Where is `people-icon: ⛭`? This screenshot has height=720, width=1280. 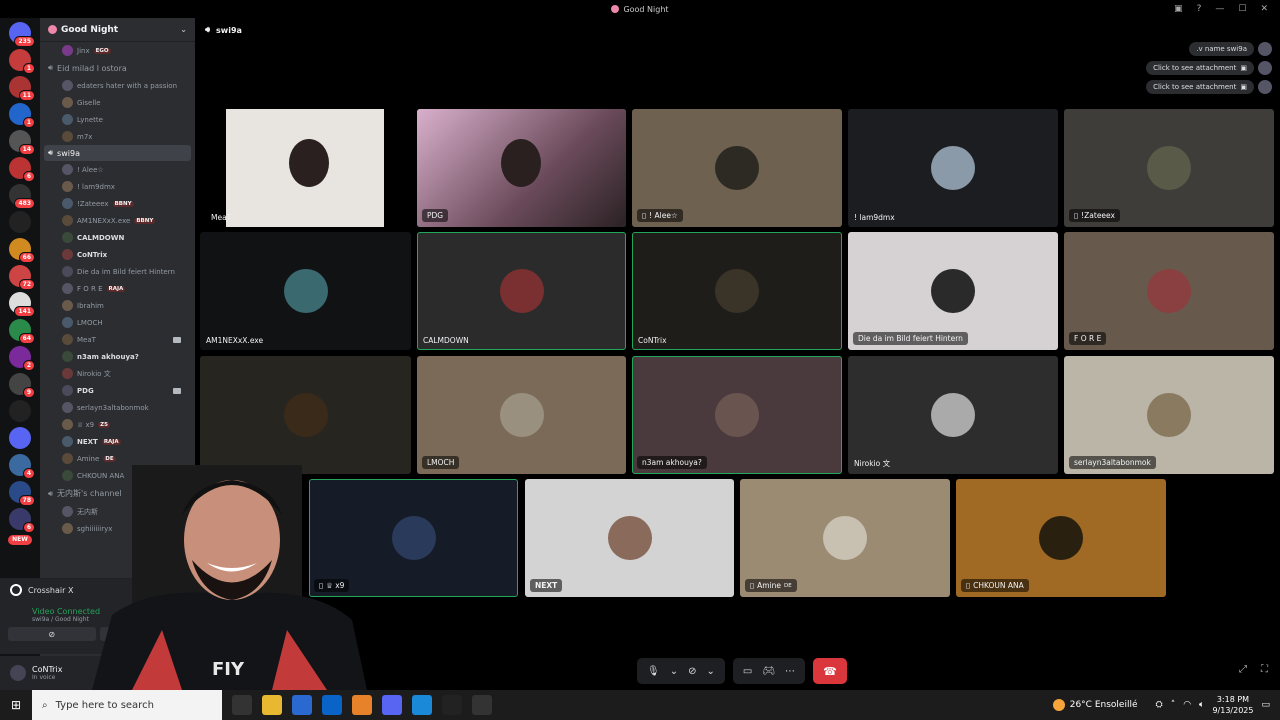
people-icon: ⛭ is located at coordinates (1158, 705).